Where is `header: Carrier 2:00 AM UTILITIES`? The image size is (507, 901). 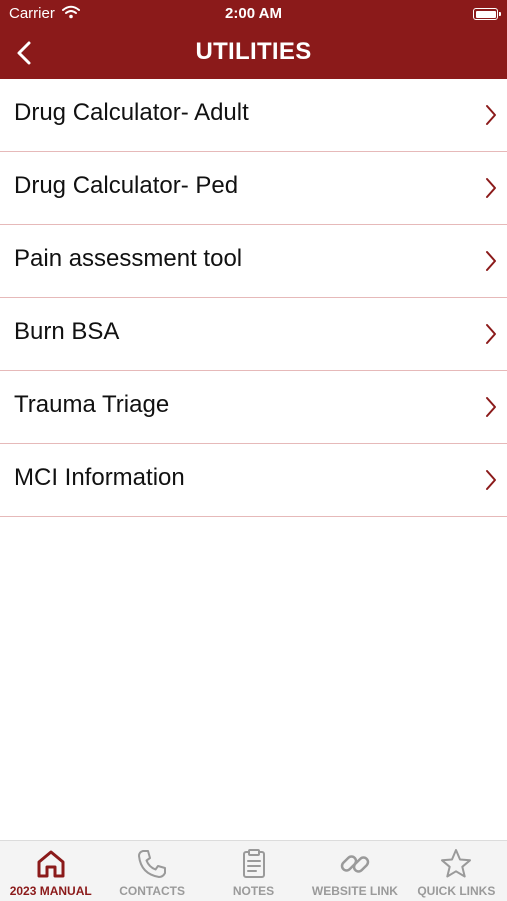
header: Carrier 2:00 AM UTILITIES is located at coordinates (253, 39).